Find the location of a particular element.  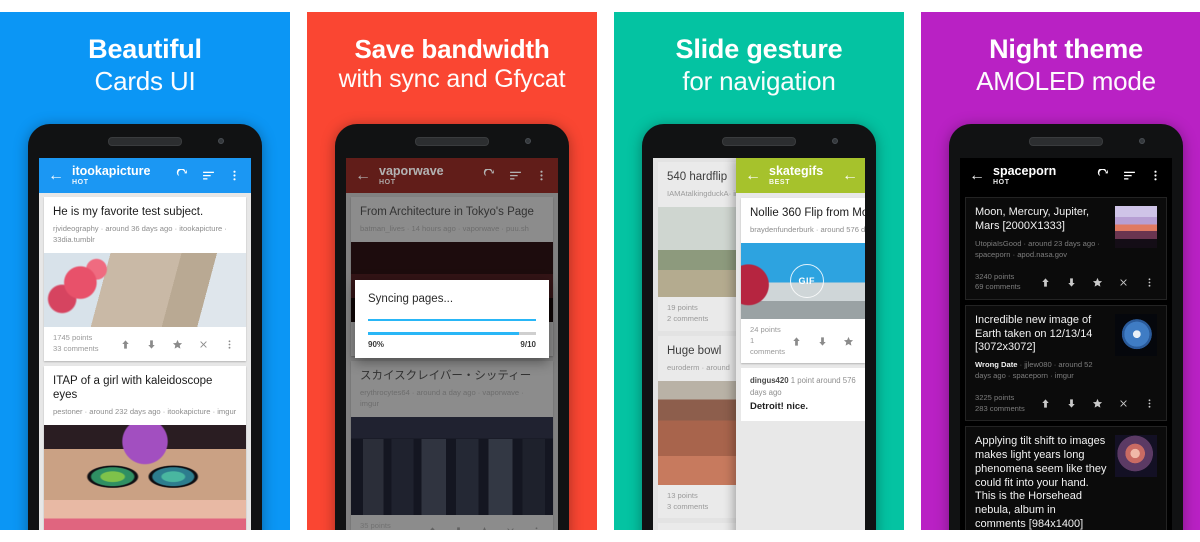

panel-headline: Beautiful Cards UI is located at coordinates (145, 65).